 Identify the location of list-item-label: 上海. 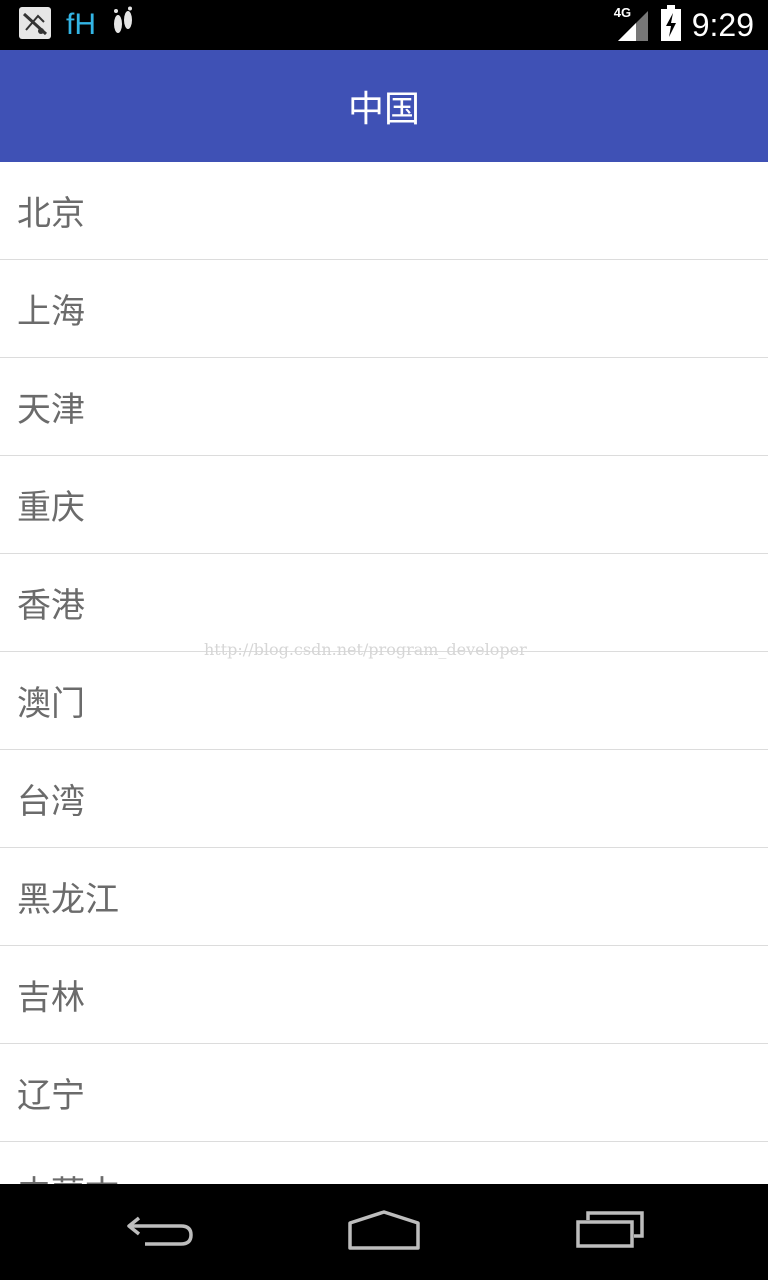
(51, 312).